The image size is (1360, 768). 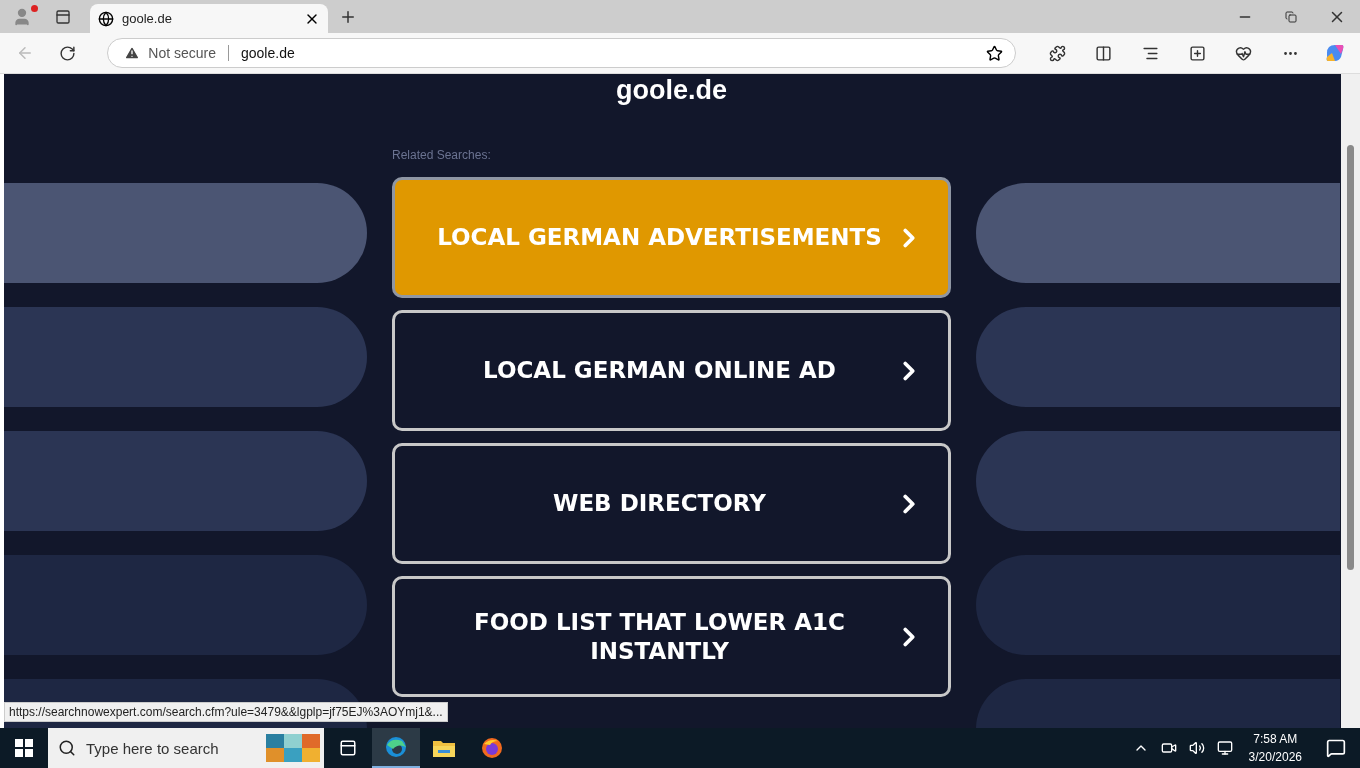 I want to click on related-searches-label: Related Searches:, so click(x=442, y=155).